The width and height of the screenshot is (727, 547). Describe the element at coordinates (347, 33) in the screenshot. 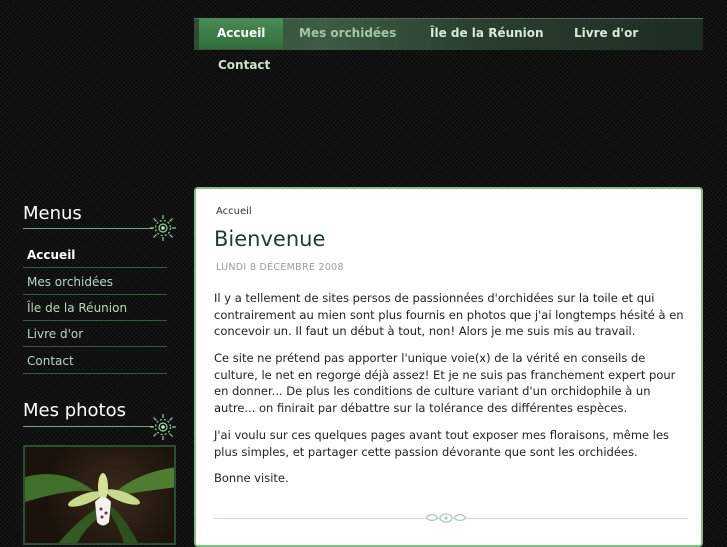

I see `nav-tab-mes-orchidees: Mes orchidées` at that location.